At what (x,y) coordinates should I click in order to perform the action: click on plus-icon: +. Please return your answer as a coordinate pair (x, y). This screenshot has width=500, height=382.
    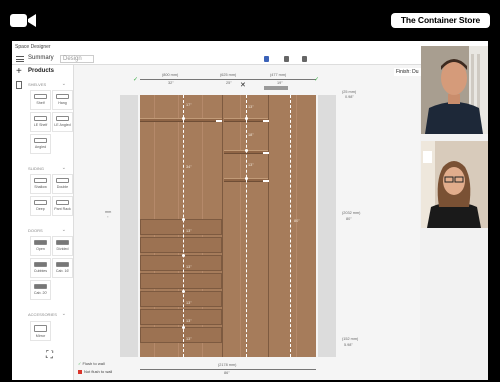
    Looking at the image, I should click on (19, 71).